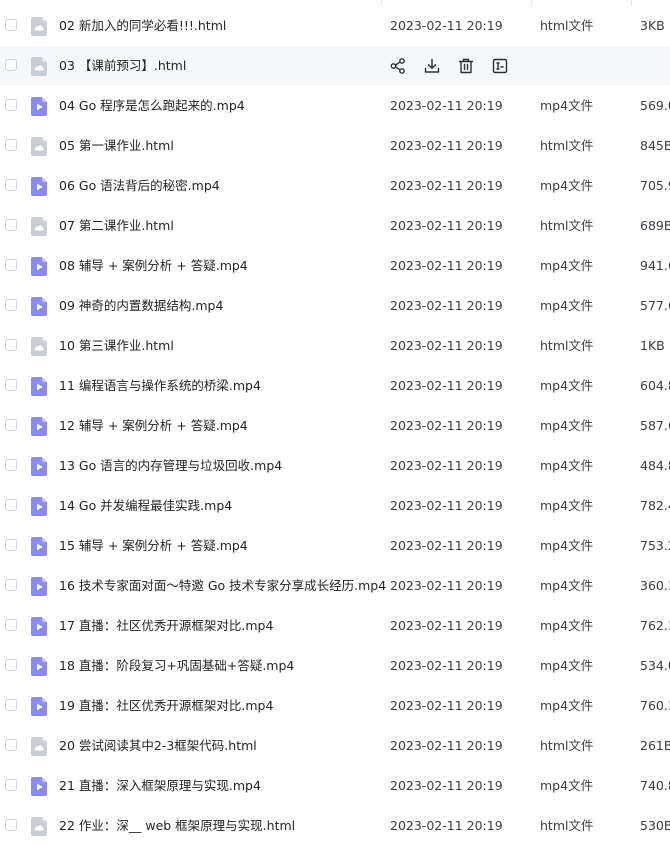  I want to click on file-name: 17 直播：社区优秀开源框架对比.mp4, so click(166, 626).